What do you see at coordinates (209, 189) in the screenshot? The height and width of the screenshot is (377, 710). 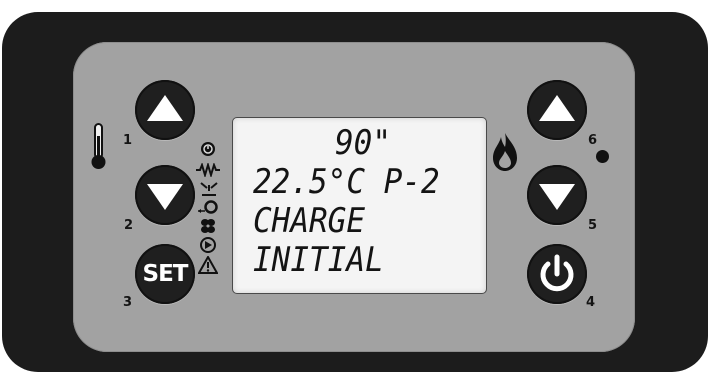 I see `spark-icon` at bounding box center [209, 189].